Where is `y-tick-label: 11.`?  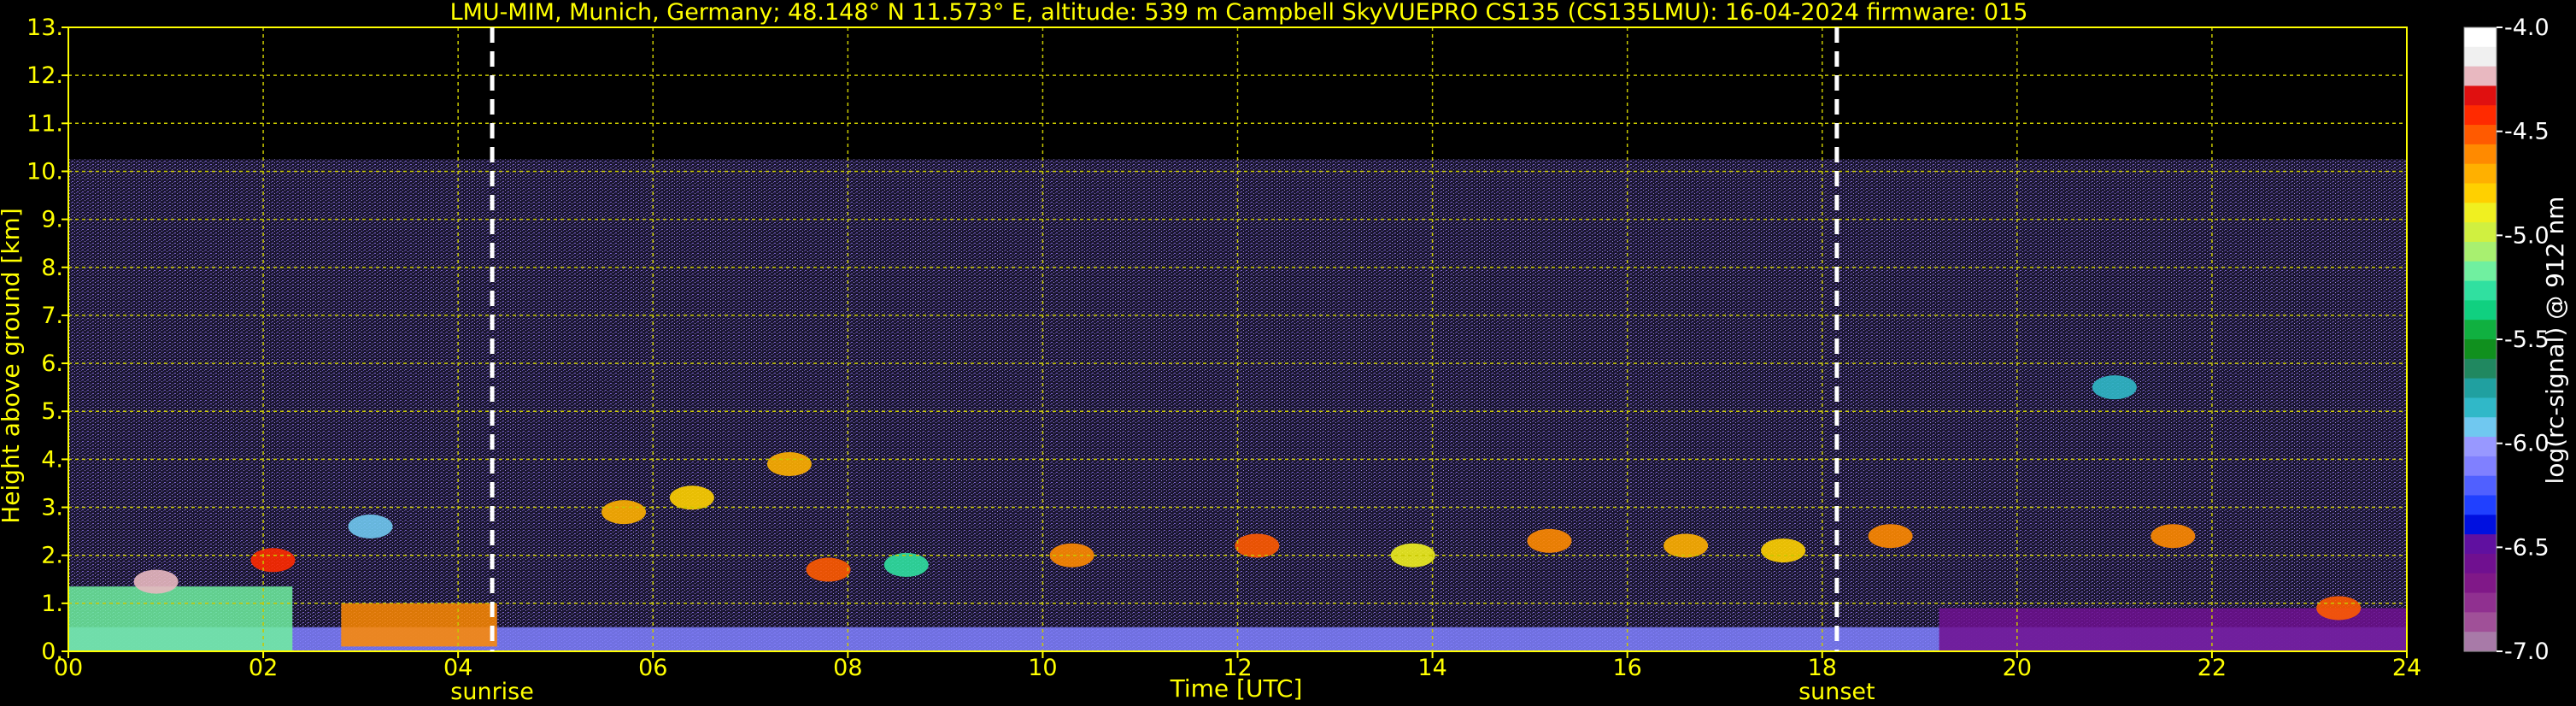 y-tick-label: 11. is located at coordinates (44, 123).